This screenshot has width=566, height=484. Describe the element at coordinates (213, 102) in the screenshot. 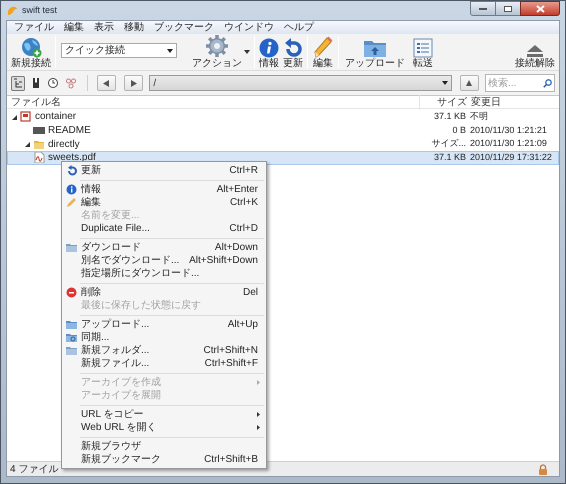

I see `column-header: ファイル名` at that location.